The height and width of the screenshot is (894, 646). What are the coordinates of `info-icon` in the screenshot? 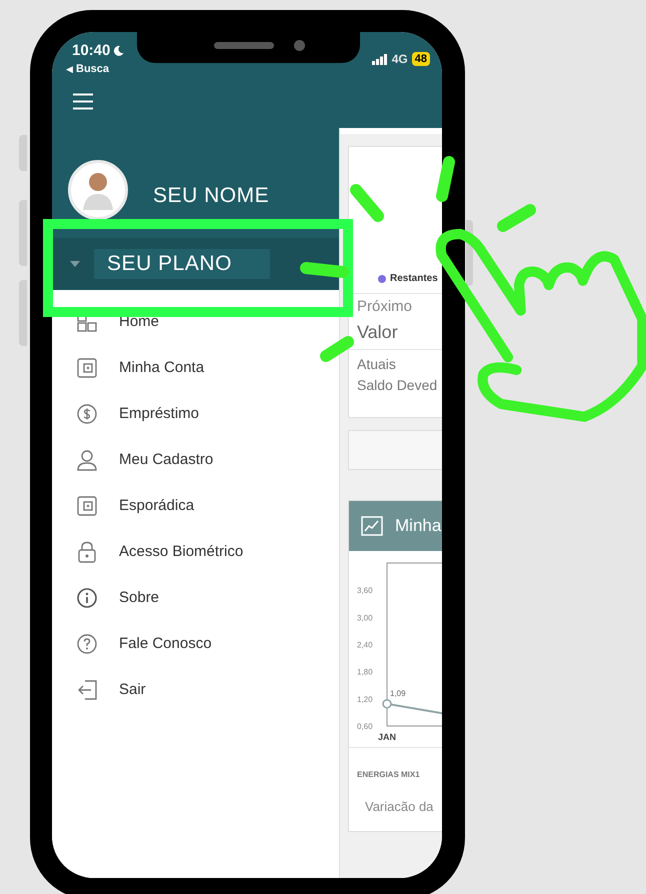 It's located at (87, 598).